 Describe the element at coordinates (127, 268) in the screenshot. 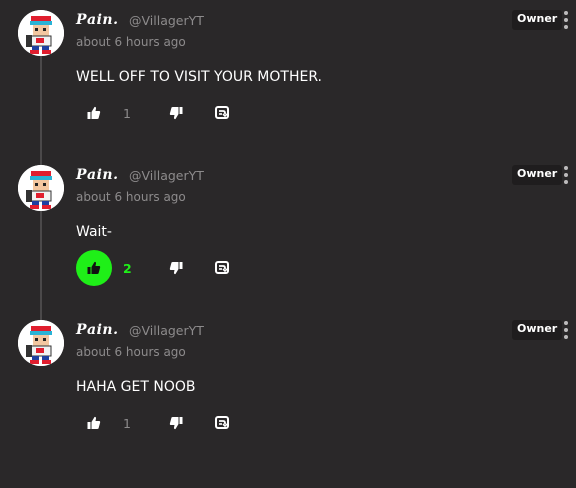

I see `like-count: 2` at that location.